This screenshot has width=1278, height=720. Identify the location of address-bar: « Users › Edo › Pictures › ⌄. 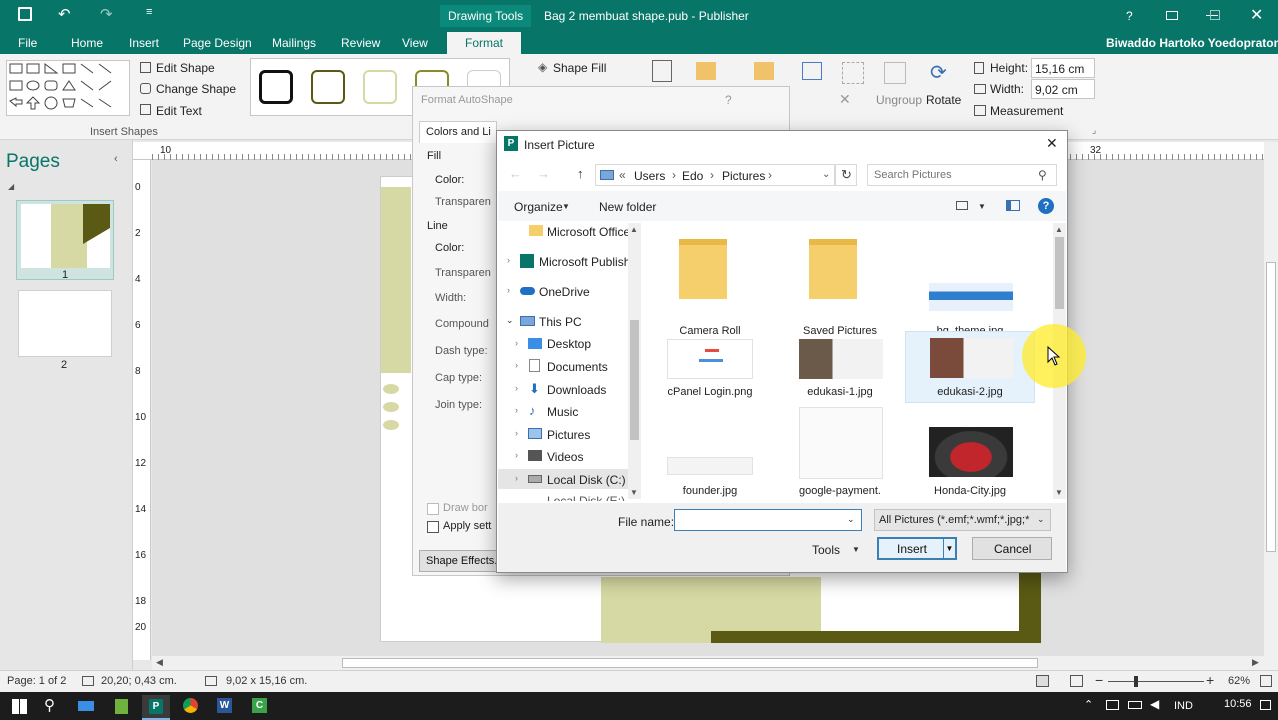
(715, 175).